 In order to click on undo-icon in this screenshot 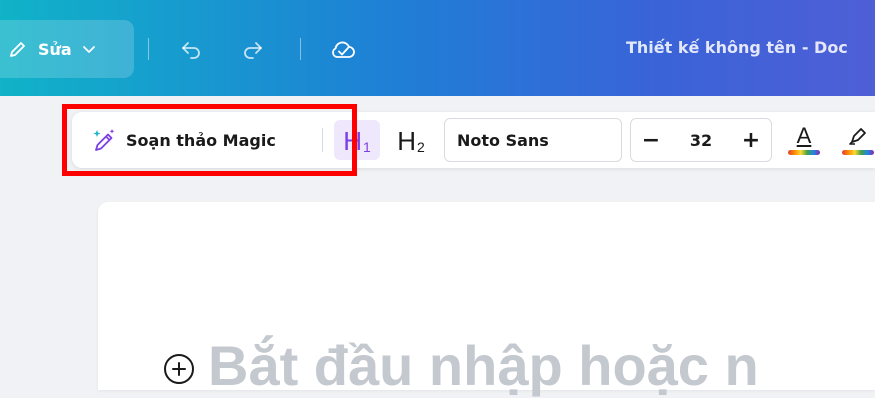, I will do `click(191, 50)`.